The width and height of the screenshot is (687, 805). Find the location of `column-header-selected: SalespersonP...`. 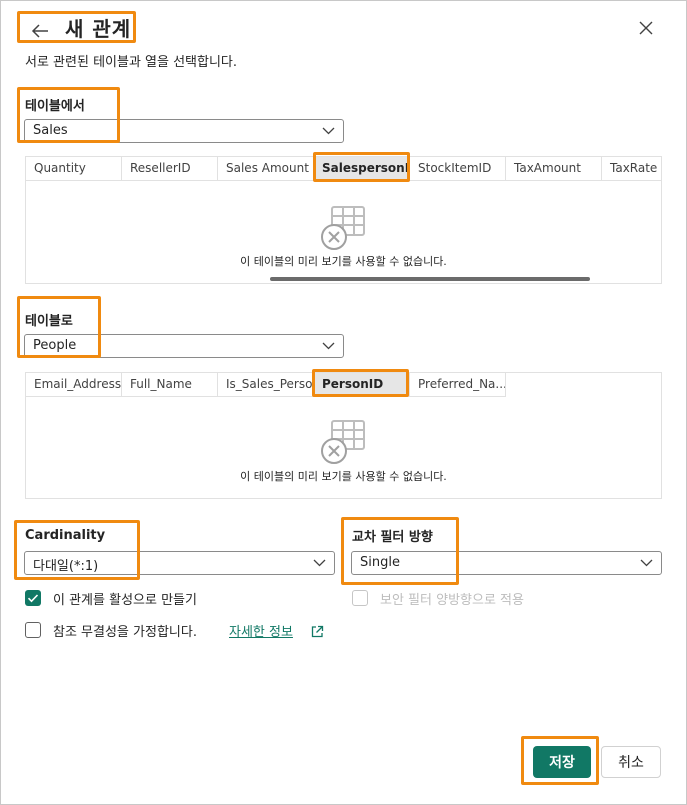

column-header-selected: SalespersonP... is located at coordinates (362, 169).